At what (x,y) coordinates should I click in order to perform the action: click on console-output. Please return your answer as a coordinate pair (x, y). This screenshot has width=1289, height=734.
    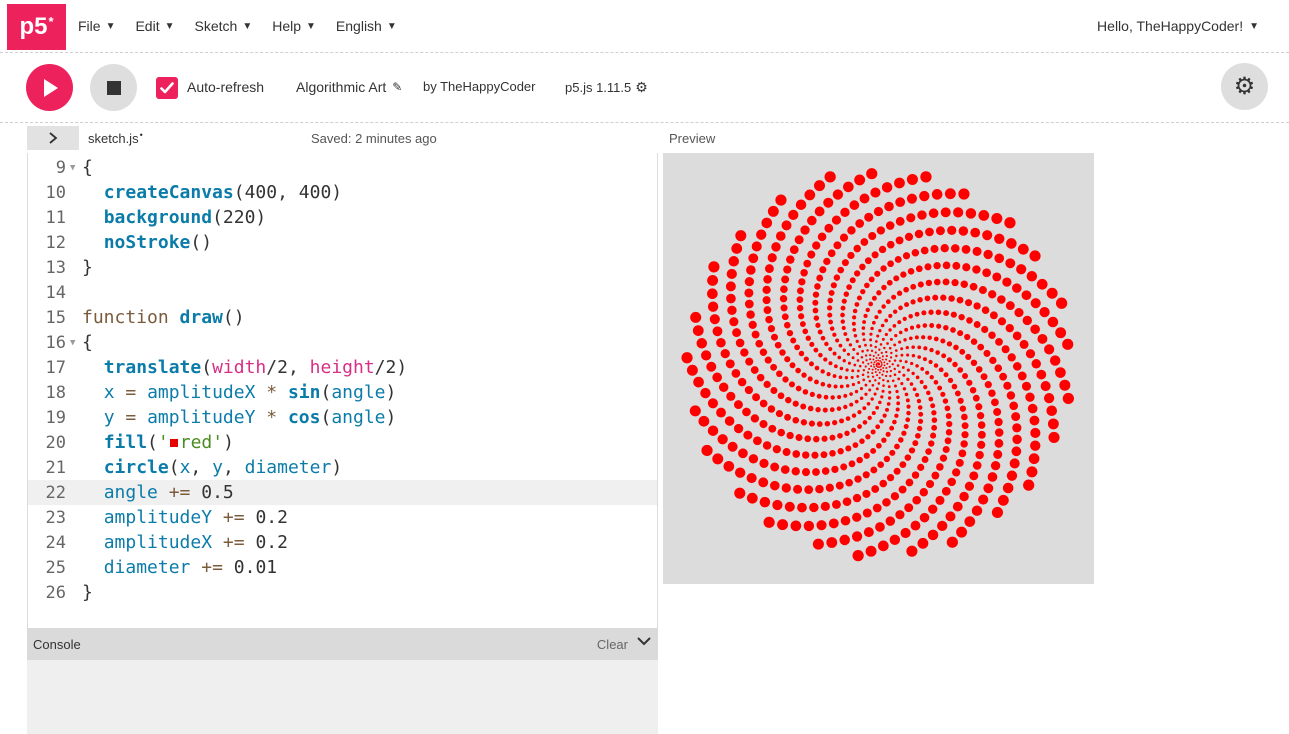
    Looking at the image, I should click on (342, 697).